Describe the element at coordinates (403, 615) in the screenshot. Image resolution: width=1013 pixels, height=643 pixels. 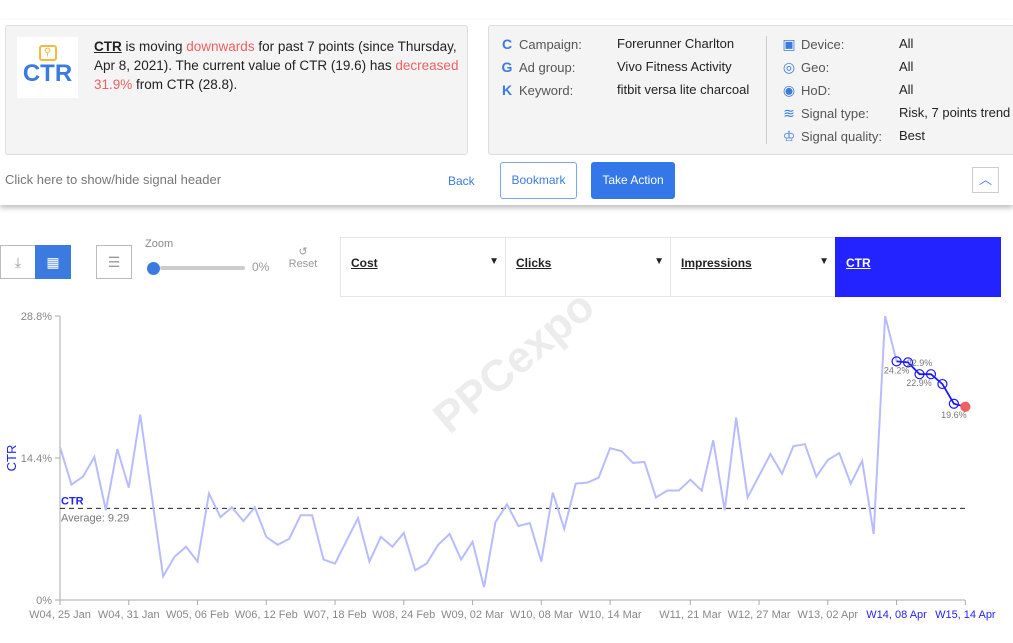
I see `x-tick-label: W08, 24 Feb` at that location.